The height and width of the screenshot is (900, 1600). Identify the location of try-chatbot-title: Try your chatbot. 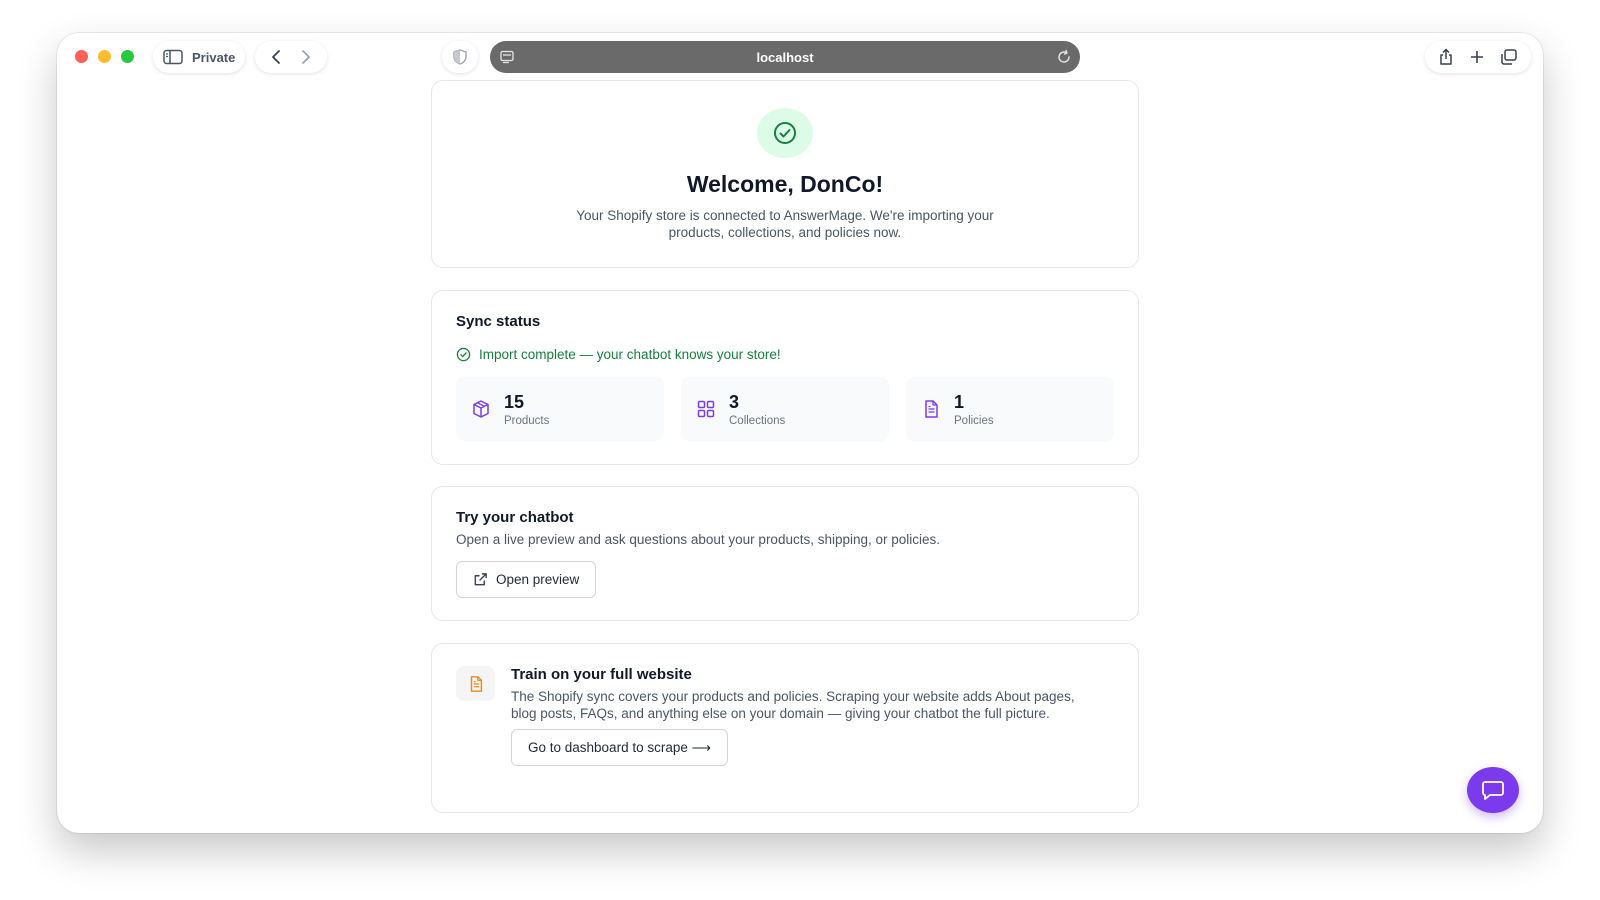
(515, 517).